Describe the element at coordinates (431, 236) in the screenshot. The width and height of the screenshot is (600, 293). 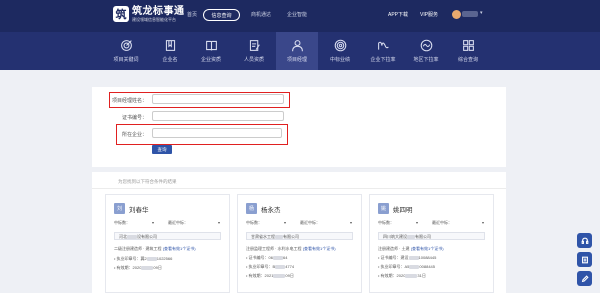
I see `company-box: 四川筑大建设 有限公司` at that location.